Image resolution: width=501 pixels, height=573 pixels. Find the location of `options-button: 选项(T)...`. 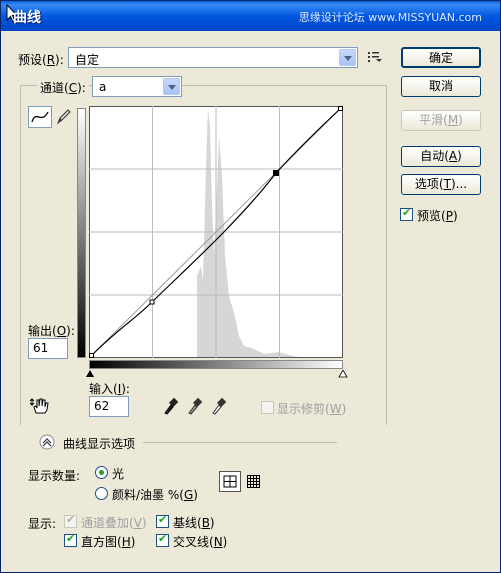

options-button: 选项(T)... is located at coordinates (441, 184).